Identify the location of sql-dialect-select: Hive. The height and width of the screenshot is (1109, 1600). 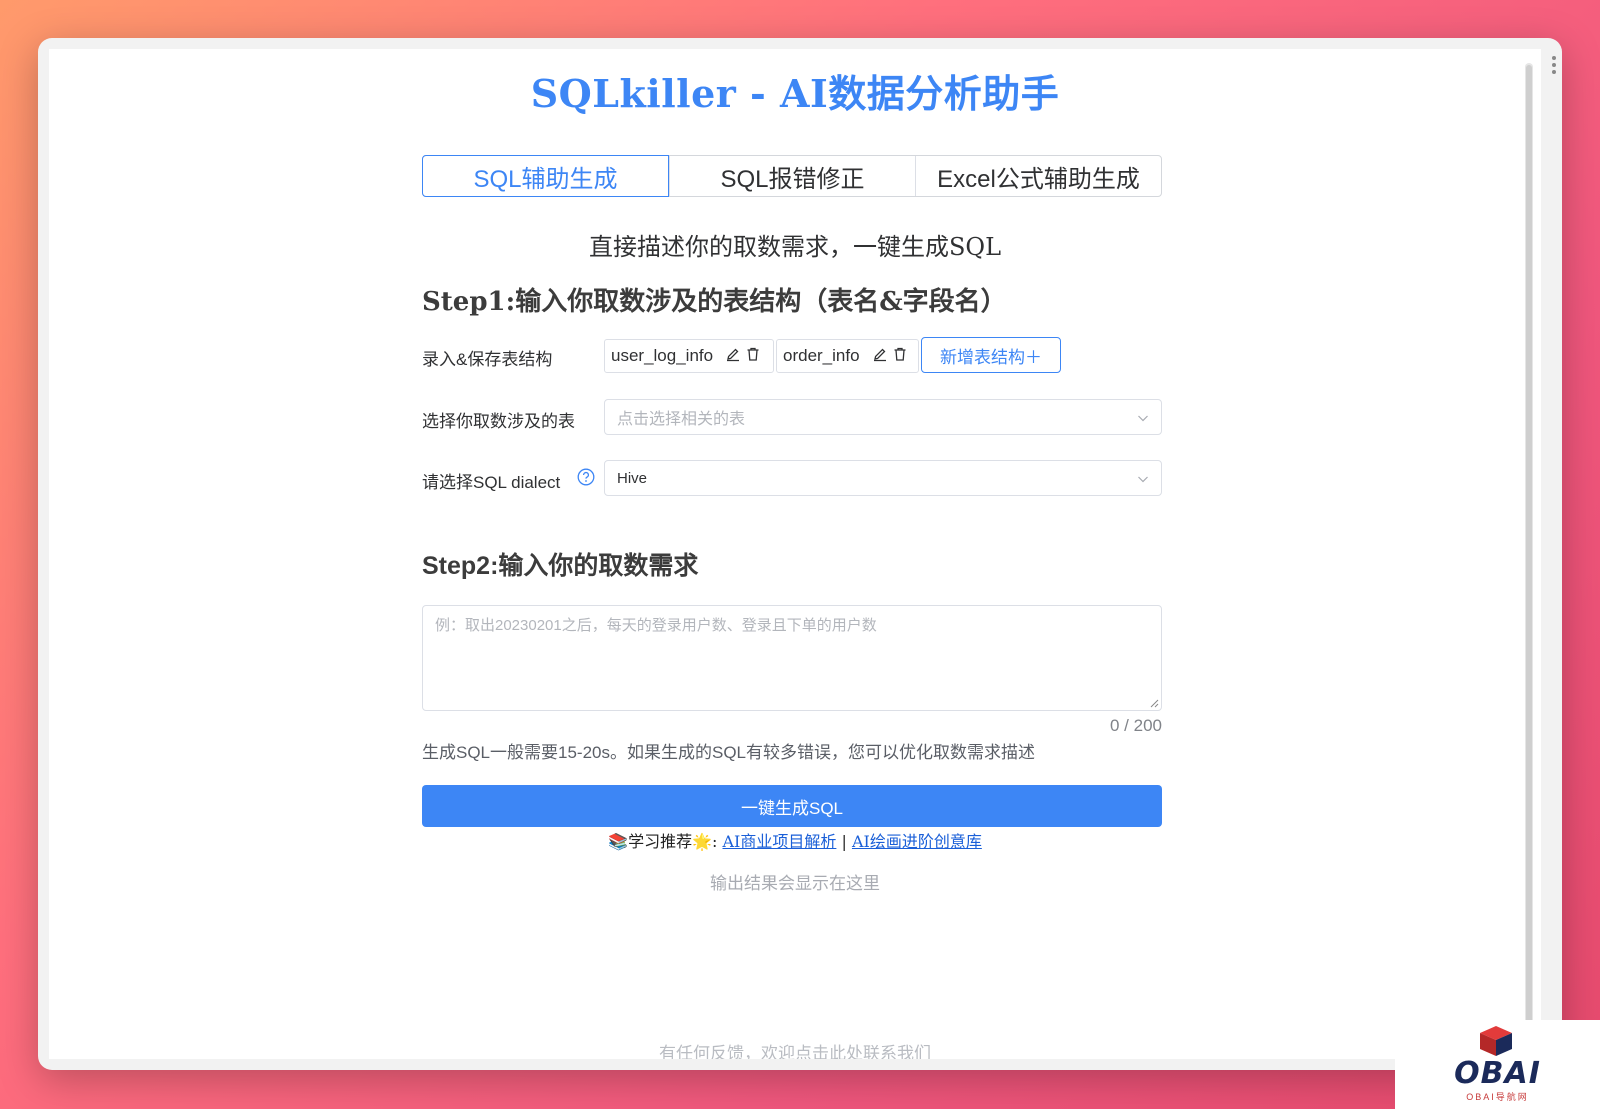
(883, 478).